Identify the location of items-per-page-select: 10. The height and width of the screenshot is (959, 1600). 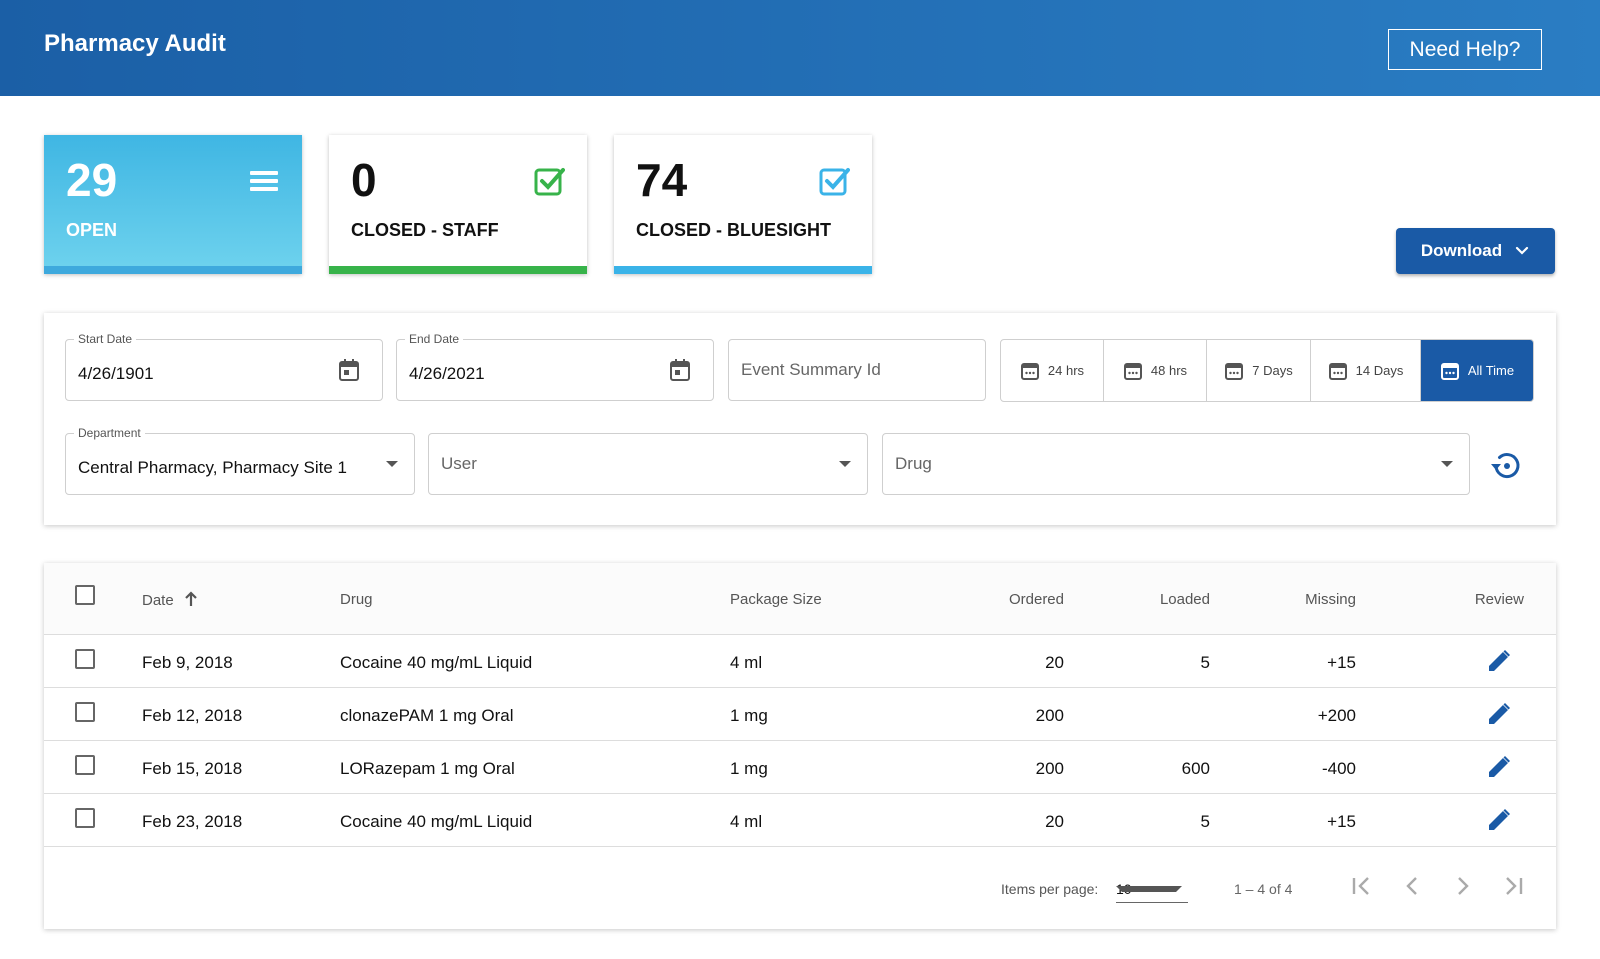
(1152, 889).